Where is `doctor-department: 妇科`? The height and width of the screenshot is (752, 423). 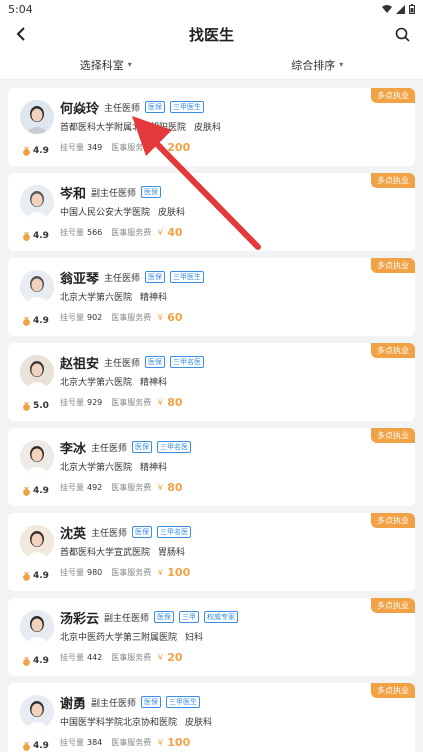 doctor-department: 妇科 is located at coordinates (194, 638).